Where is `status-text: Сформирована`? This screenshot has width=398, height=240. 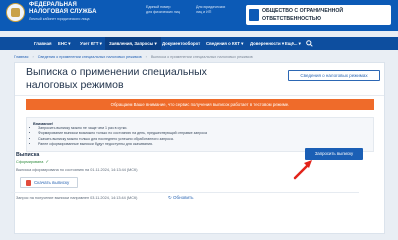 status-text: Сформирована is located at coordinates (30, 162).